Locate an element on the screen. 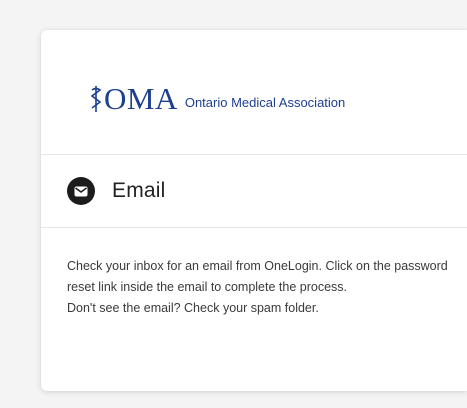  logo-mark-text: OMA is located at coordinates (141, 98).